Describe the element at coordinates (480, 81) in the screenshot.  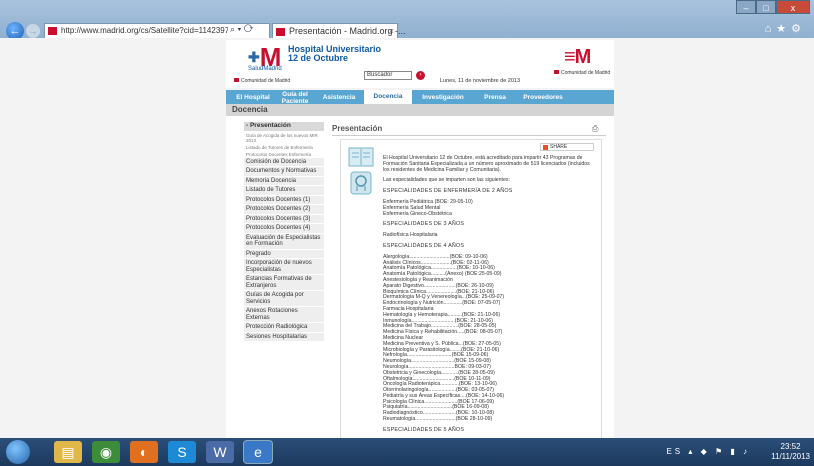
I see `header-date: Lunes, 11 de noviembre de 2013` at that location.